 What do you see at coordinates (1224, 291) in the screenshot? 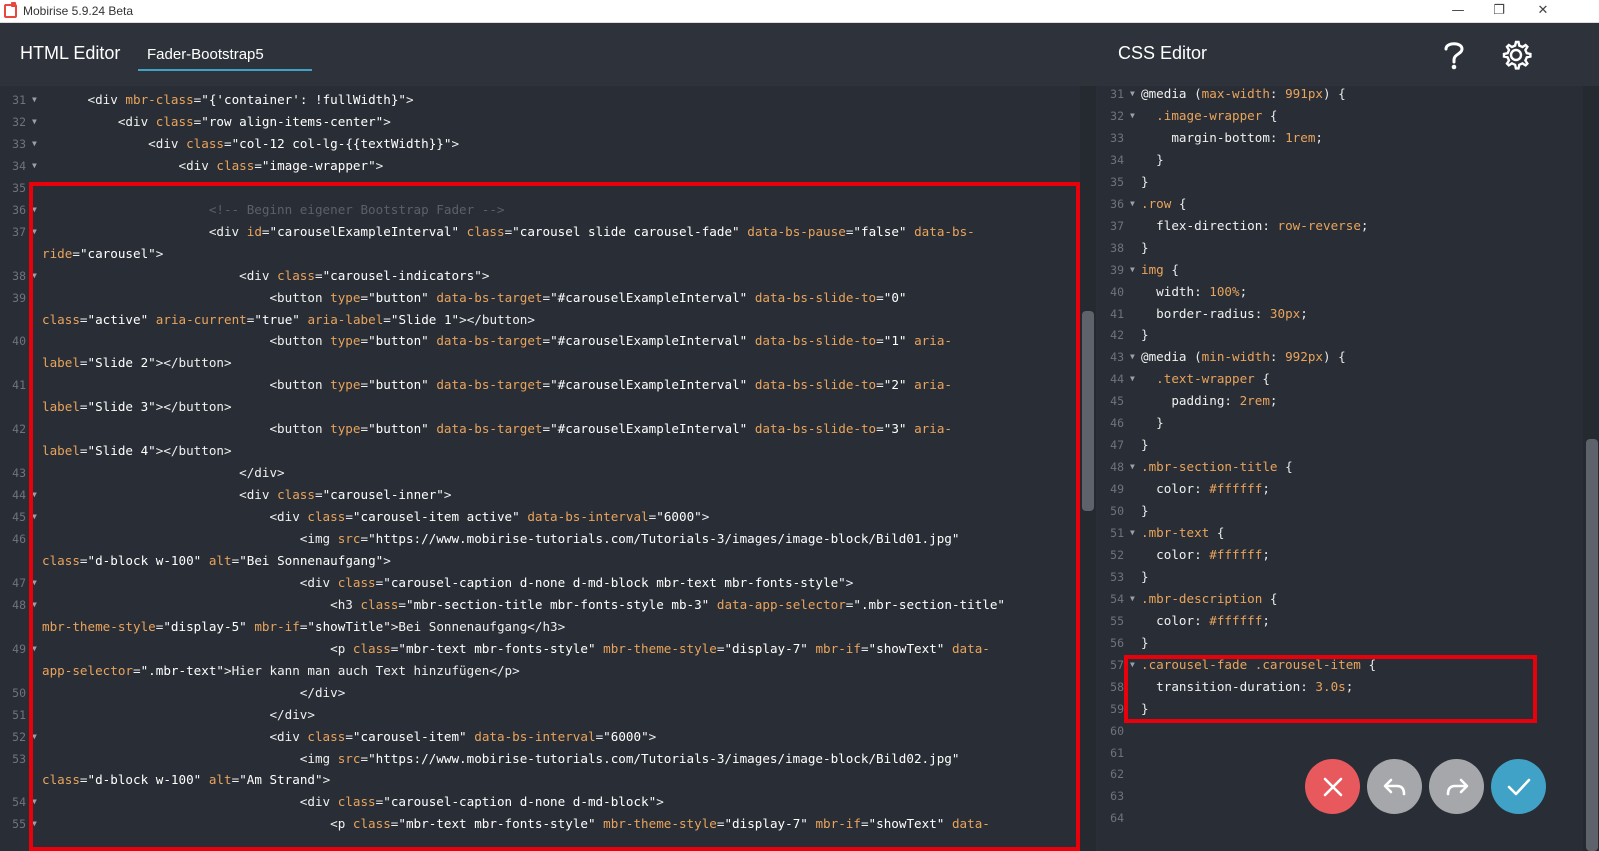
I see `code-token: 100%` at bounding box center [1224, 291].